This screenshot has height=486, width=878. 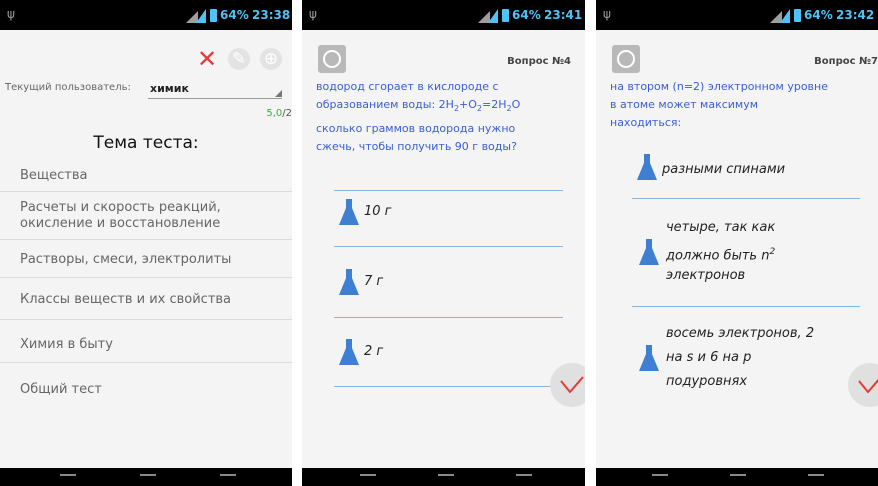 I want to click on question-number: Вопрос №4, so click(x=539, y=61).